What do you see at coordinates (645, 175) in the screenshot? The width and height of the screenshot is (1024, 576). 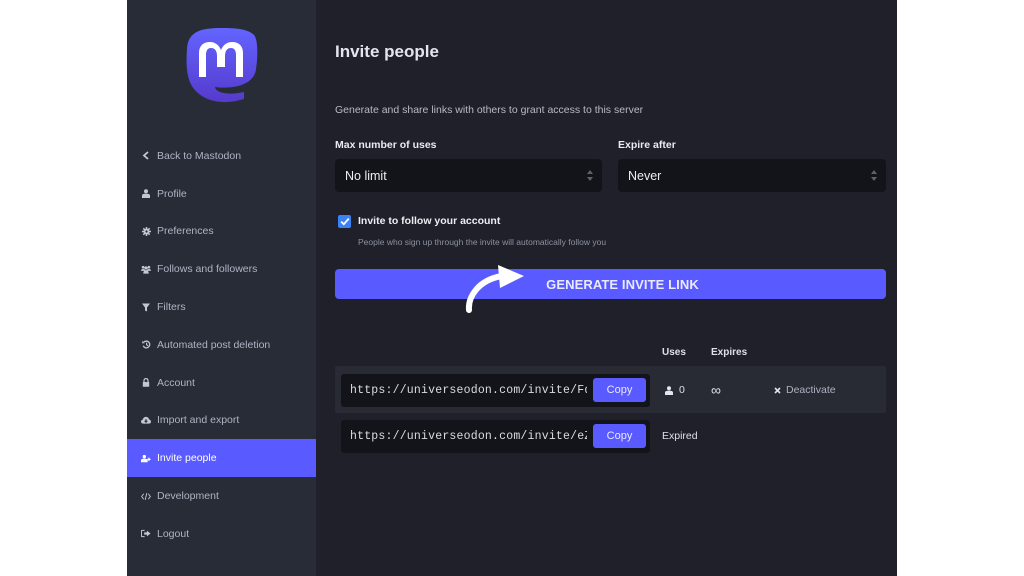 I see `expire-after-value: Never` at bounding box center [645, 175].